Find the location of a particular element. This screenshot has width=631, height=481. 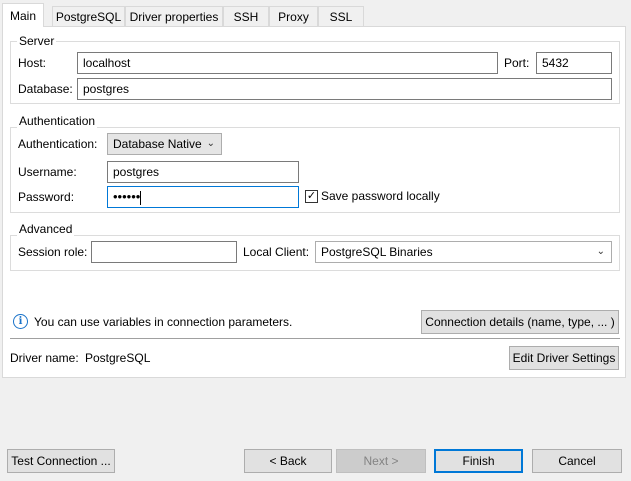

database-label: Database: is located at coordinates (45, 89).